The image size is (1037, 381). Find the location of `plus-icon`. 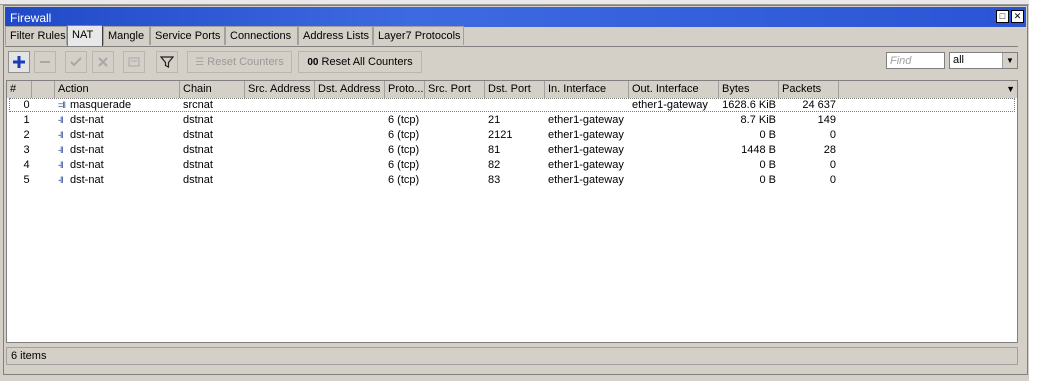

plus-icon is located at coordinates (19, 62).